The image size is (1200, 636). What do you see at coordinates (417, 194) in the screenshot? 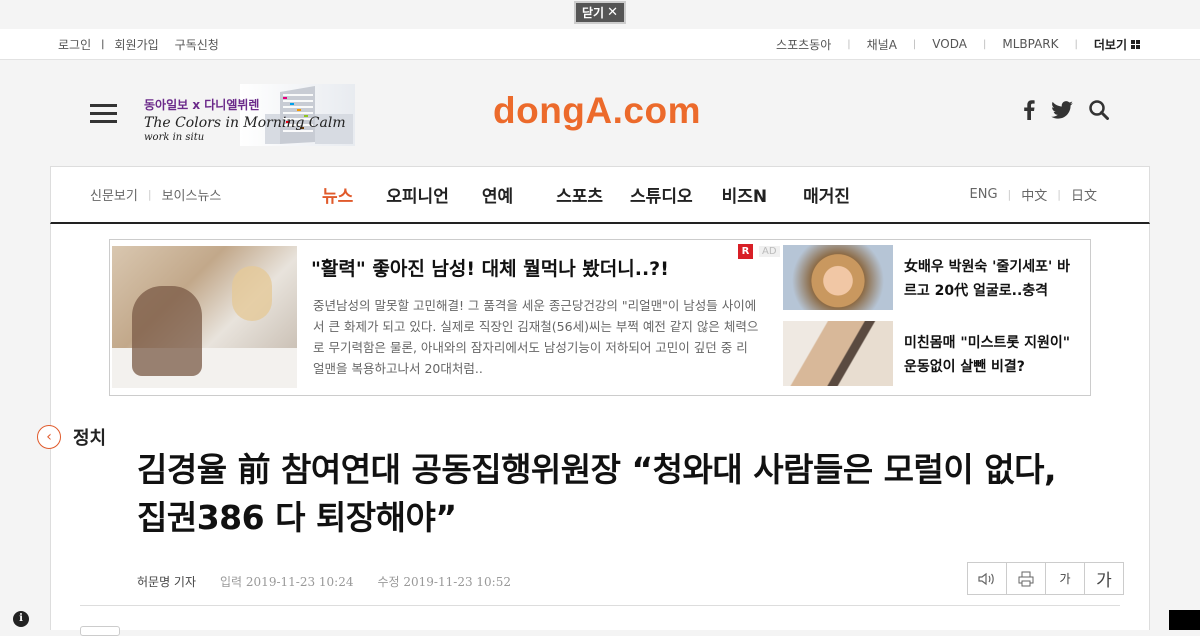
I see `tab-opinion: 오피니언` at bounding box center [417, 194].